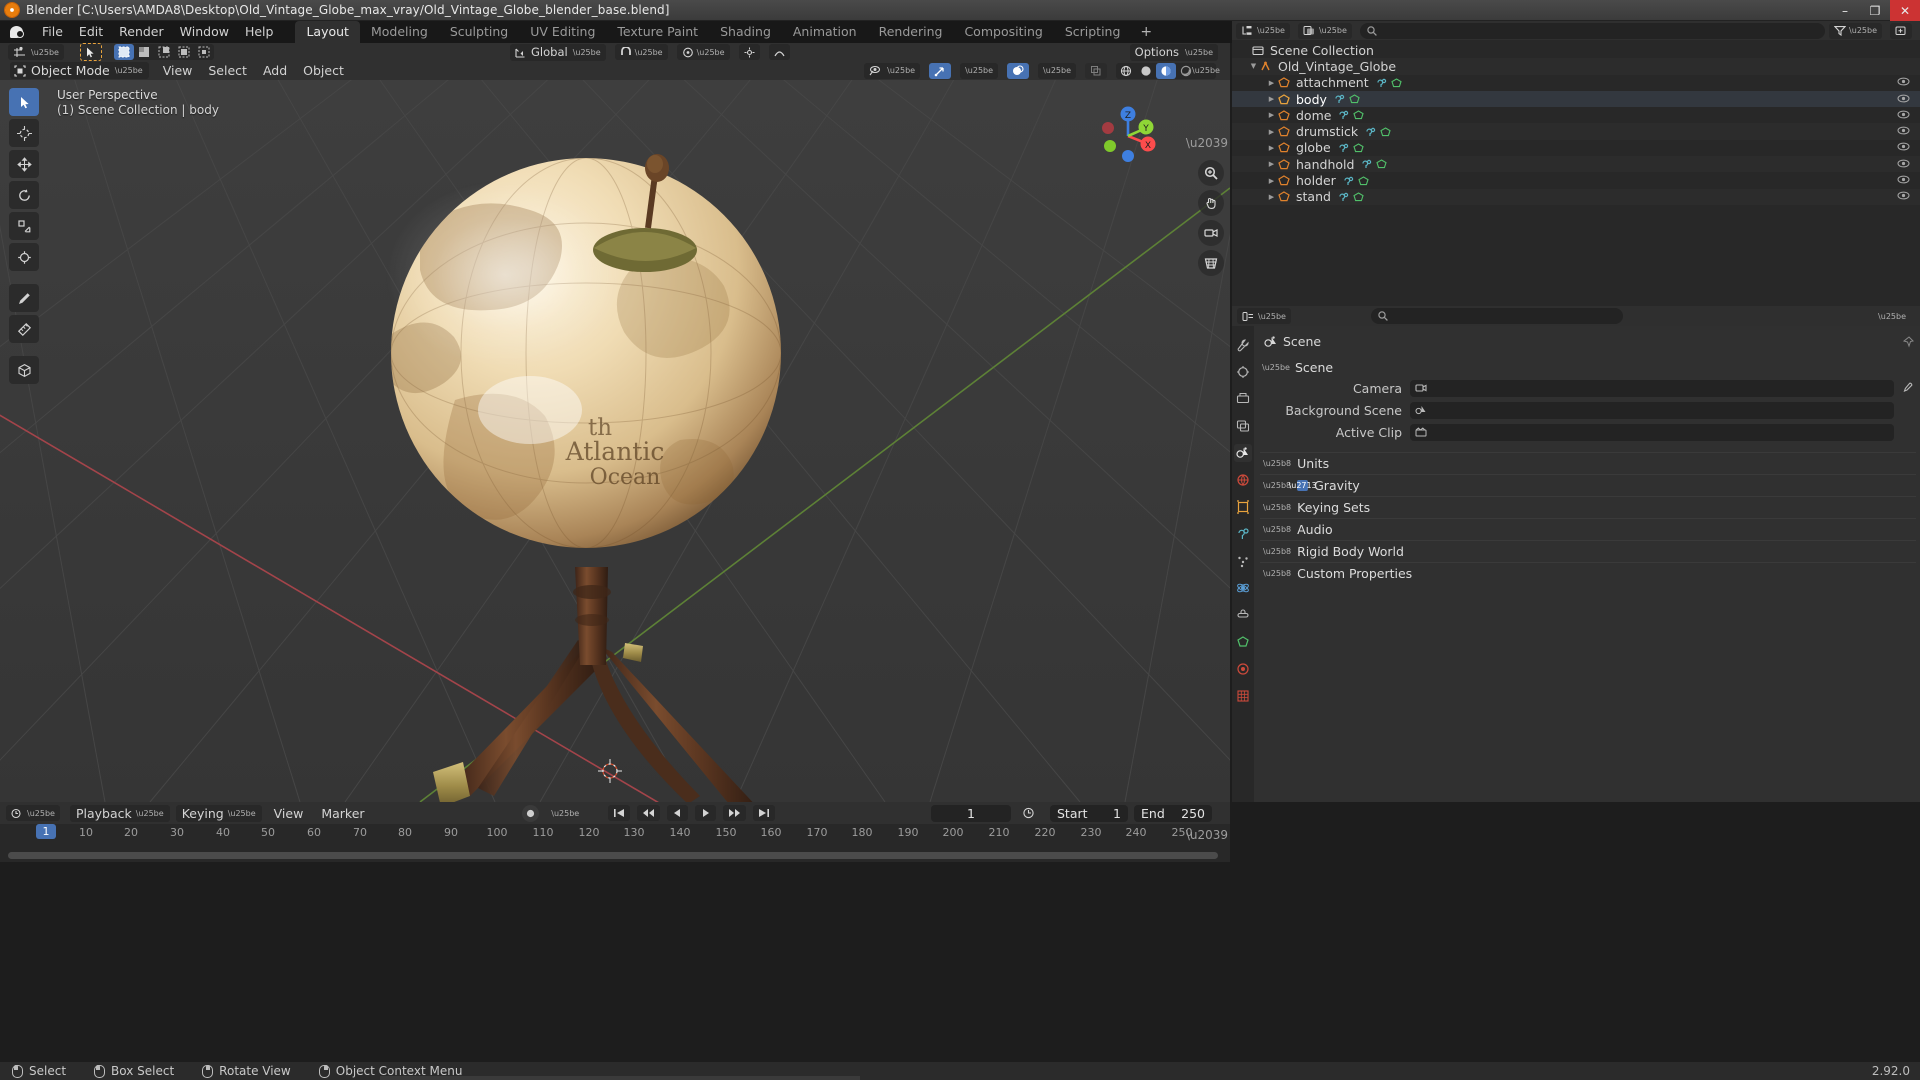 This screenshot has width=1920, height=1080. Describe the element at coordinates (1146, 32) in the screenshot. I see `add-workspace-button: +` at that location.